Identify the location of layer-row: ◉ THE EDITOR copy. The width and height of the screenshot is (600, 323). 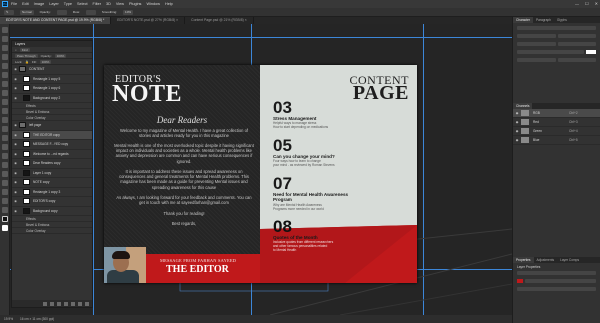
(52, 135).